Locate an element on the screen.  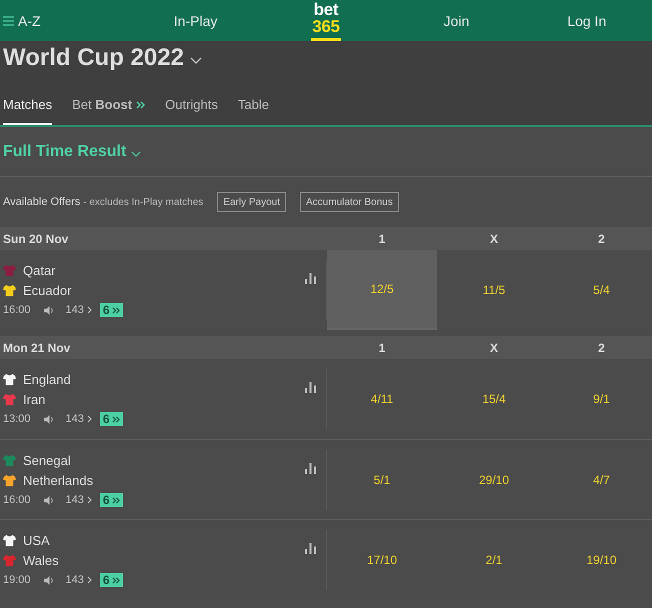
team-name: Netherlands is located at coordinates (58, 480).